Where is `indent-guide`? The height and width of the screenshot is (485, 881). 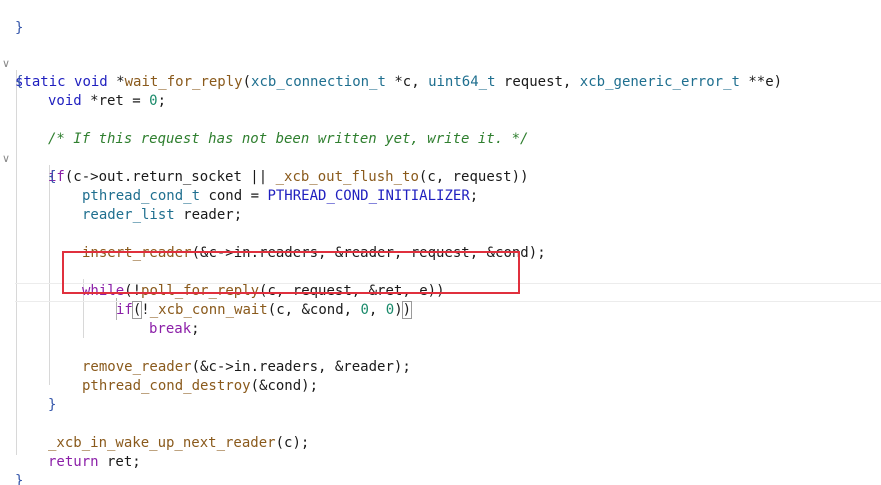
indent-guide is located at coordinates (49, 275).